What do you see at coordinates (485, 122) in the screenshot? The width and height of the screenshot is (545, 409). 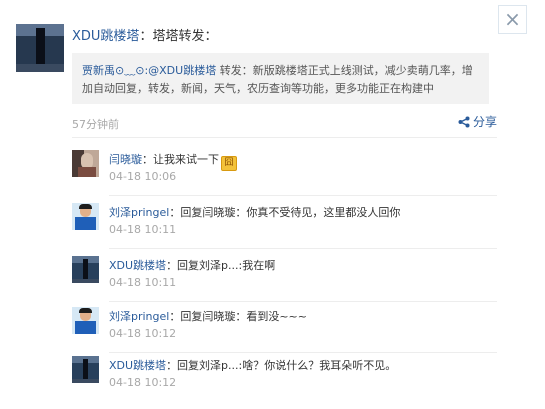 I see `share-label: 分享` at bounding box center [485, 122].